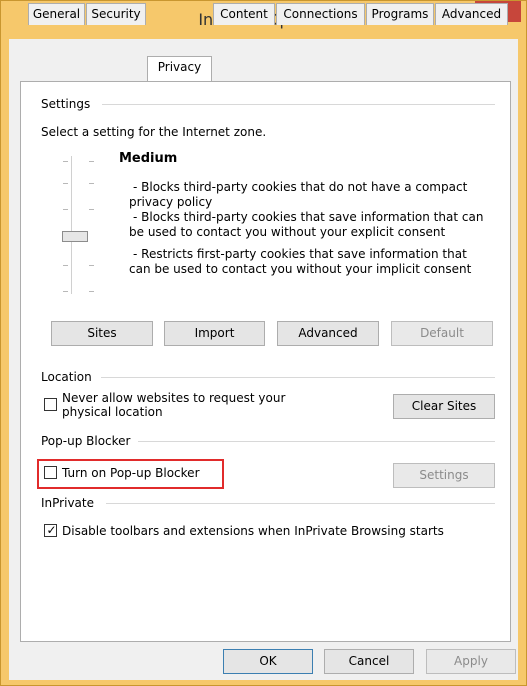 This screenshot has width=527, height=686. I want to click on clear-sites-button: Clear Sites, so click(444, 406).